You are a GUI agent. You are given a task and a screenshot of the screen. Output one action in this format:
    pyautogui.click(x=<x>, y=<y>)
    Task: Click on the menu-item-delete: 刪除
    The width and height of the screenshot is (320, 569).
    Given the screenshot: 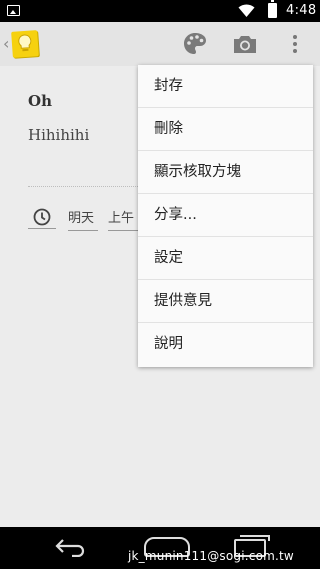 What is the action you would take?
    pyautogui.click(x=225, y=129)
    